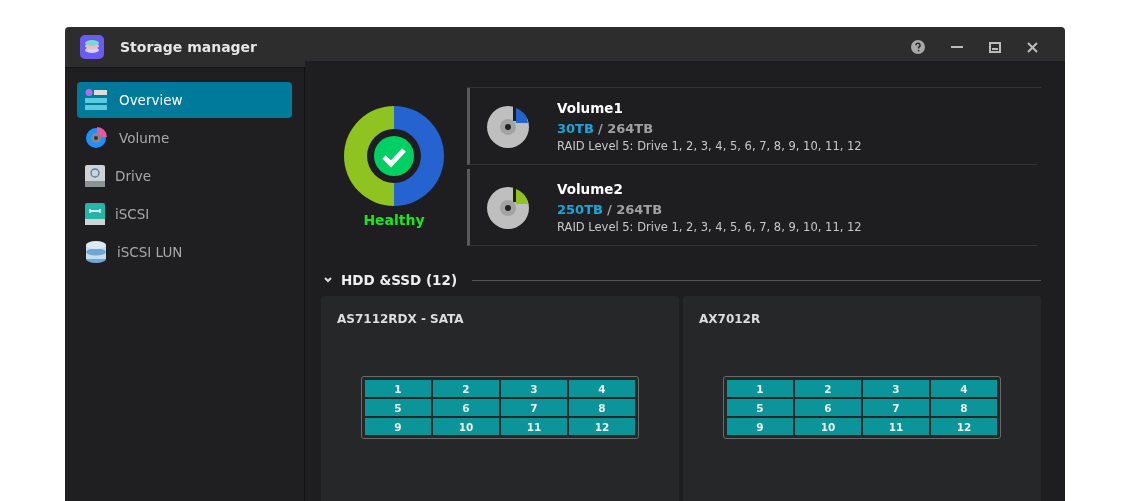 The height and width of the screenshot is (501, 1130). Describe the element at coordinates (590, 188) in the screenshot. I see `volume-name: Volume2` at that location.